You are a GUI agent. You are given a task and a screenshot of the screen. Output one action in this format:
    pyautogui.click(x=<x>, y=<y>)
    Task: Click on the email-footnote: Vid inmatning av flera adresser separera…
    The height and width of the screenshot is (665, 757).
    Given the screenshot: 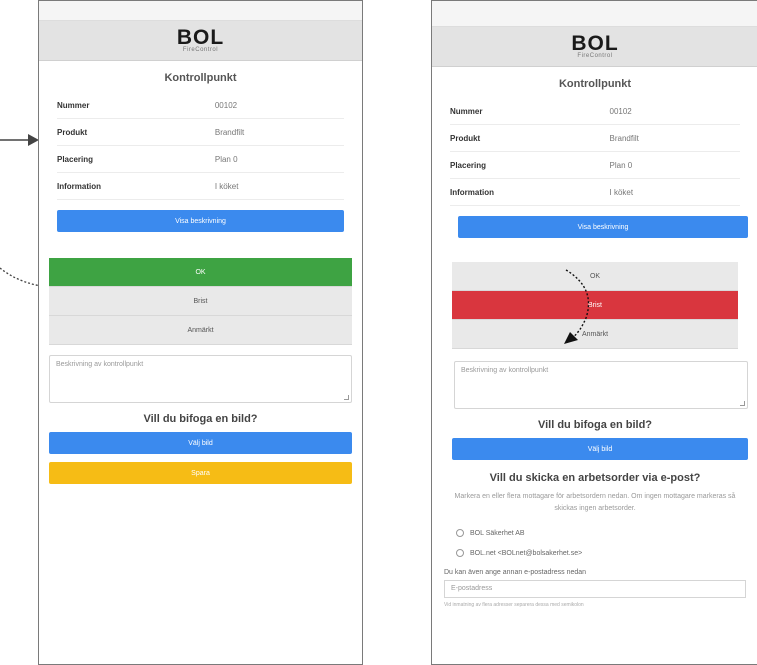 What is the action you would take?
    pyautogui.click(x=514, y=605)
    